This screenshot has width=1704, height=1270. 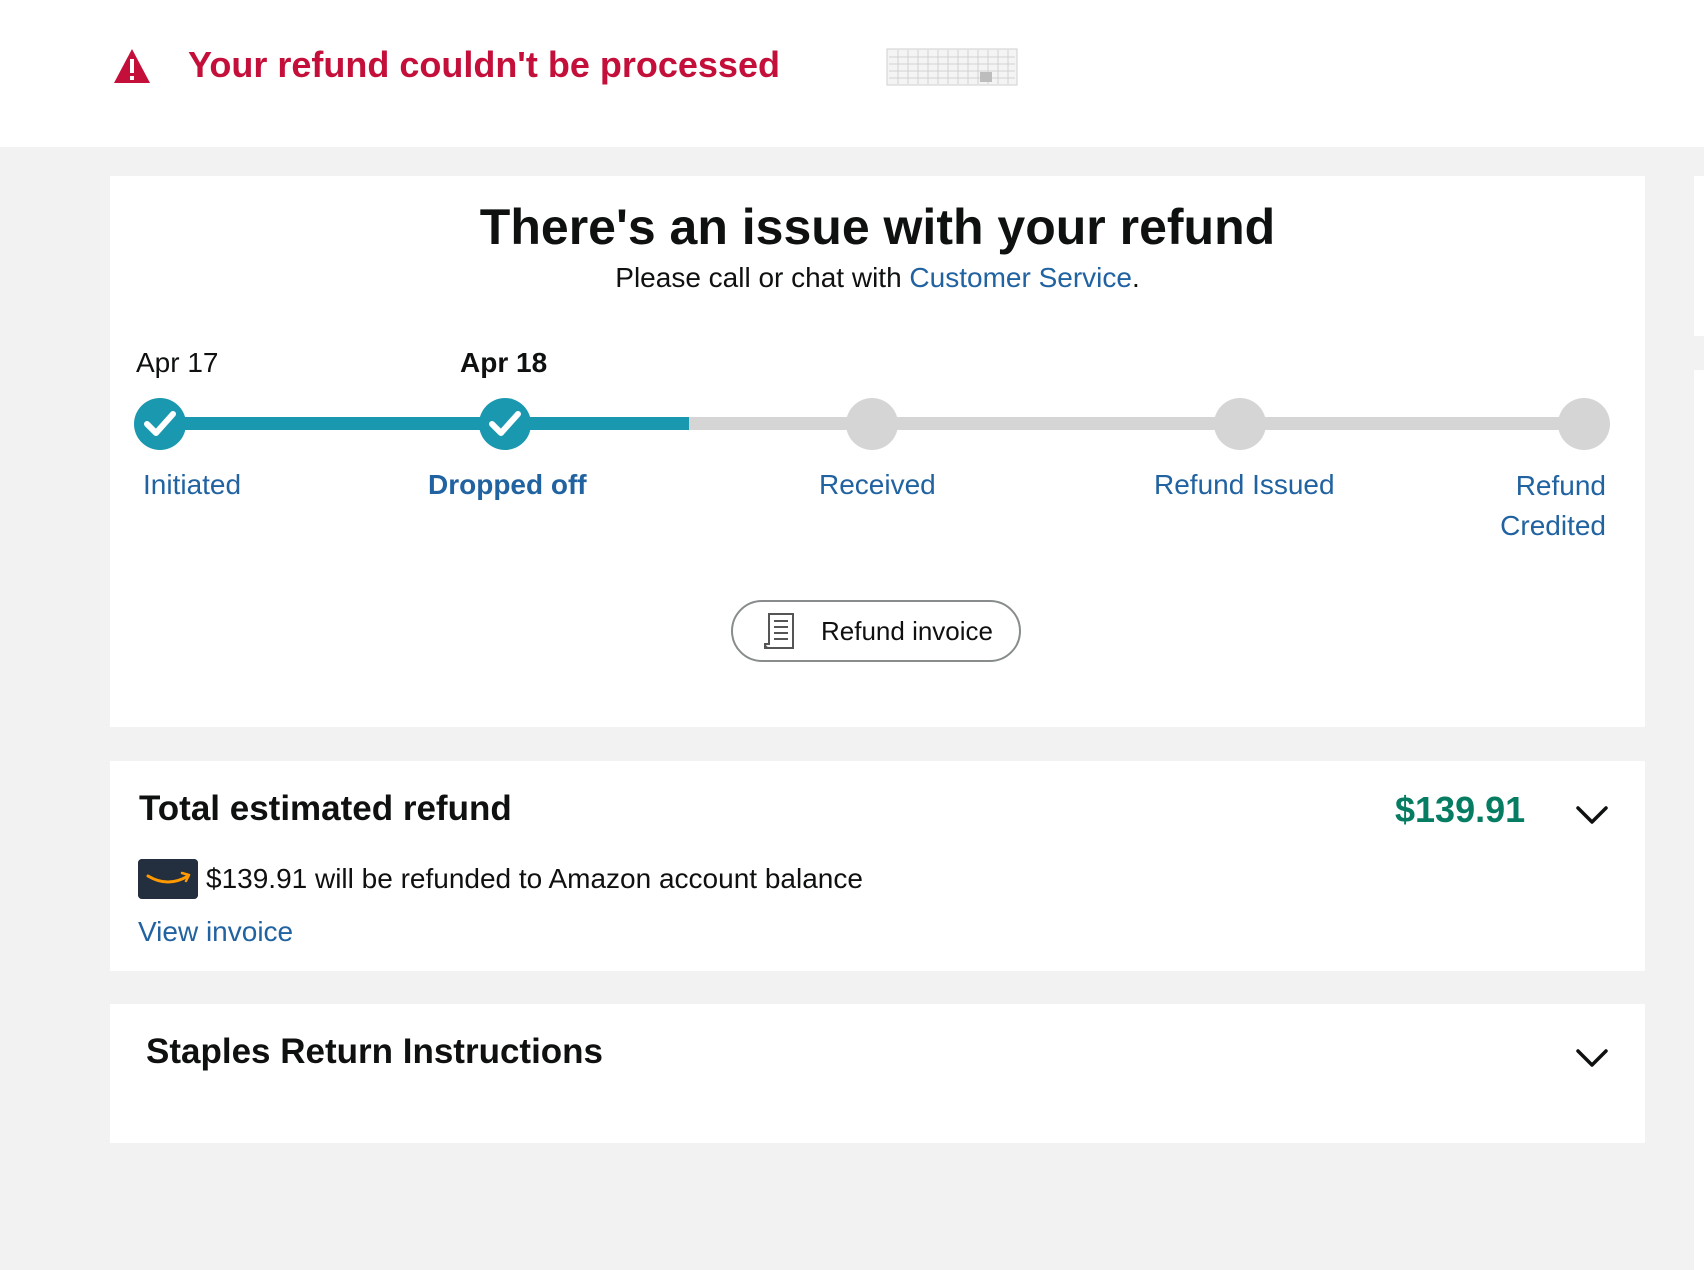 I want to click on product-thumbnail, so click(x=952, y=67).